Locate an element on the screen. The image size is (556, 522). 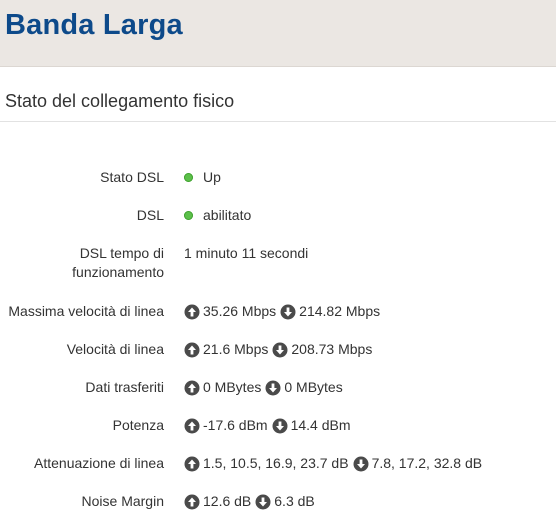
row-label: Stato DSL is located at coordinates (132, 177).